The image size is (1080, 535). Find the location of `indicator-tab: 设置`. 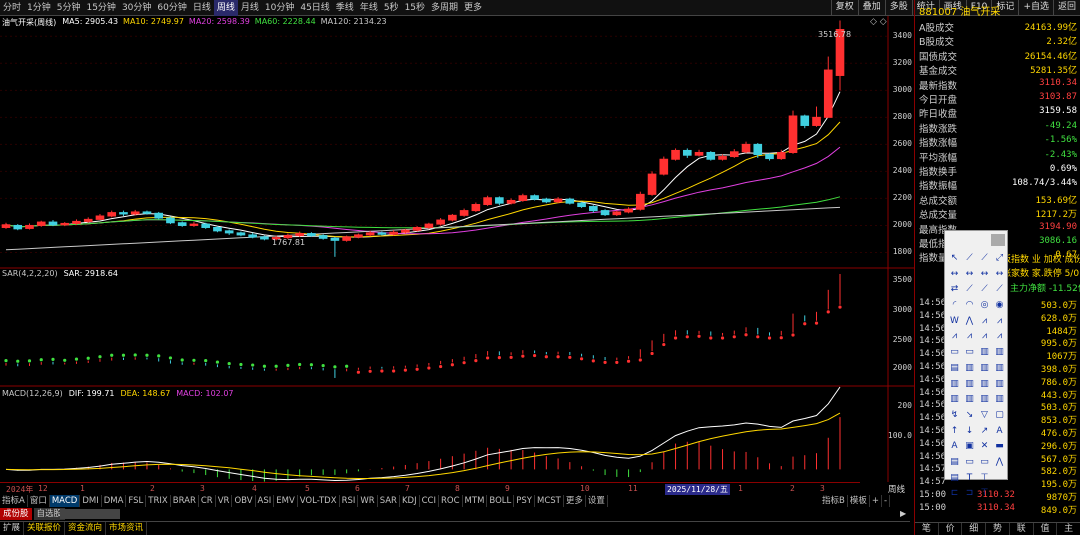

indicator-tab: 设置 is located at coordinates (597, 501).